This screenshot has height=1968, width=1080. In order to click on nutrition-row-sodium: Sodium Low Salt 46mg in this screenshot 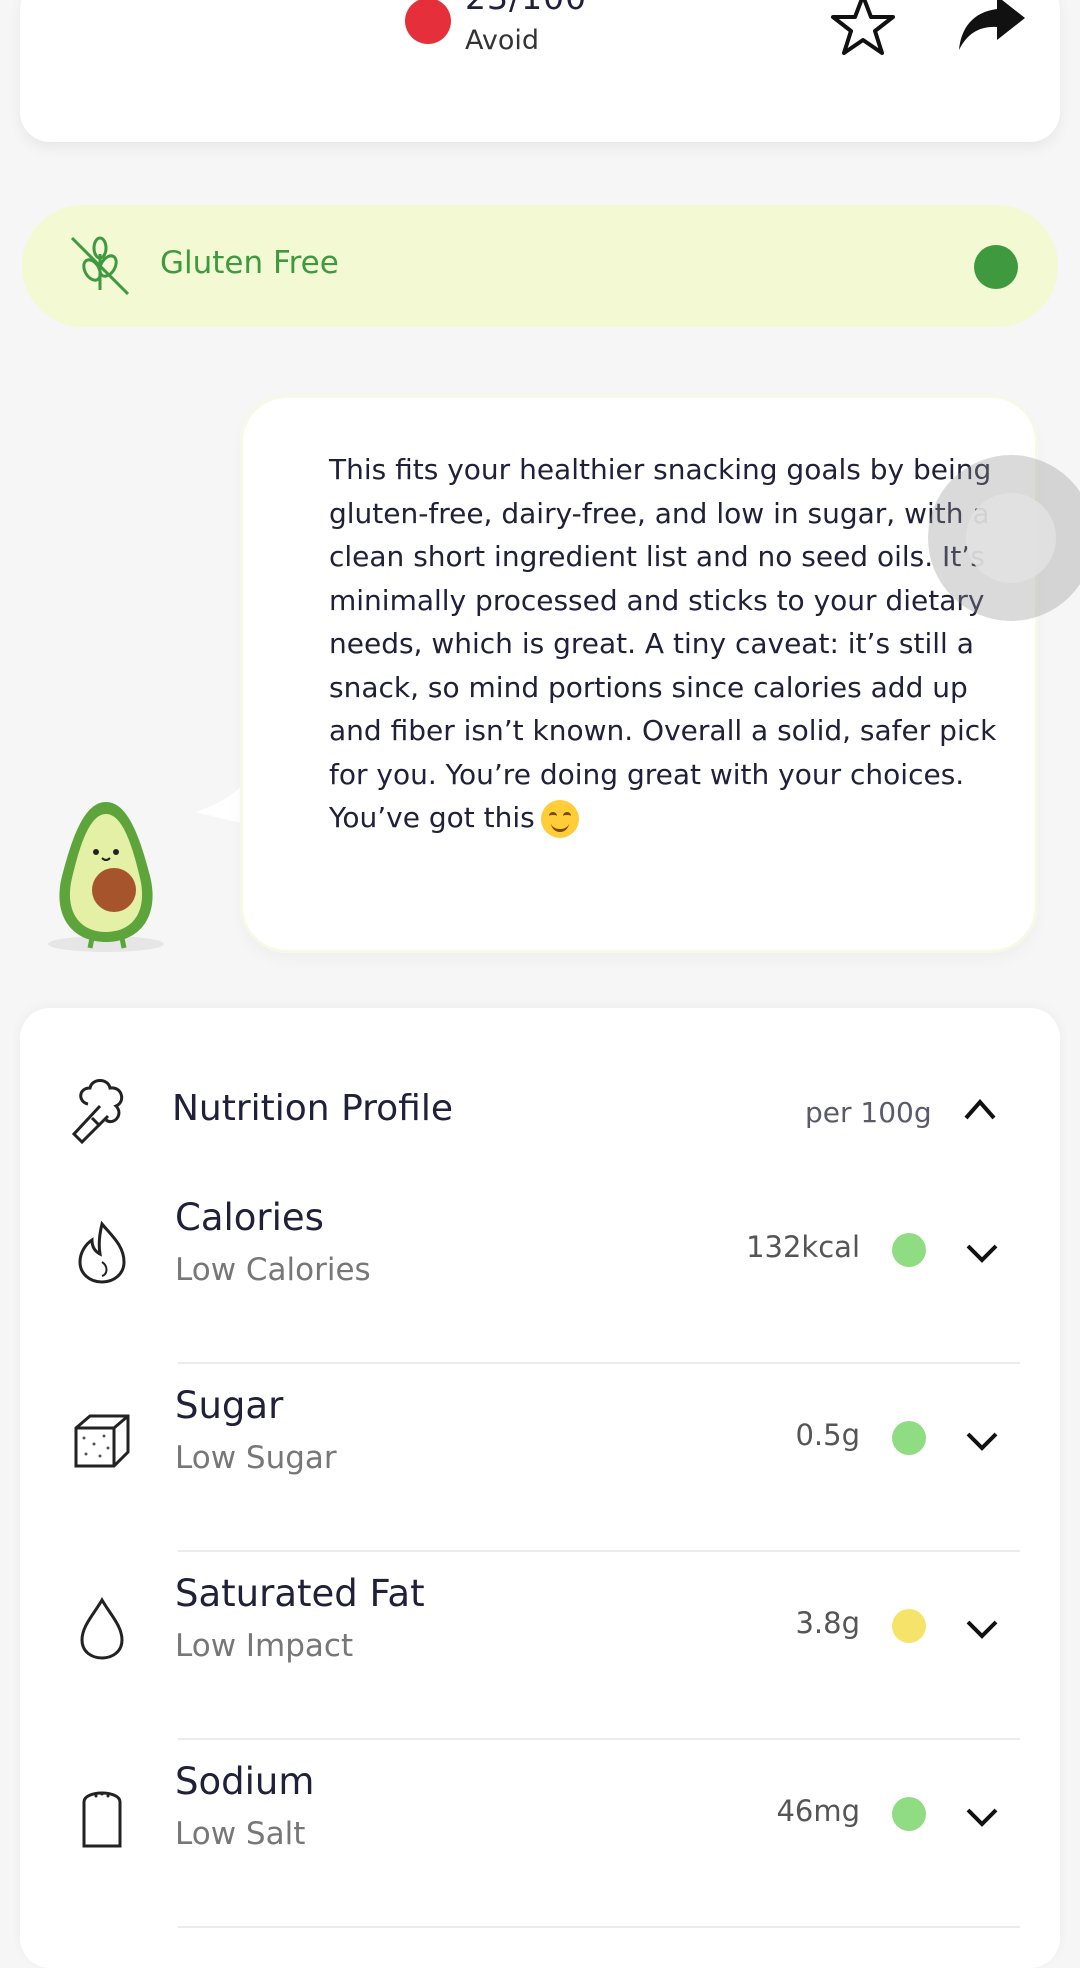, I will do `click(540, 1834)`.